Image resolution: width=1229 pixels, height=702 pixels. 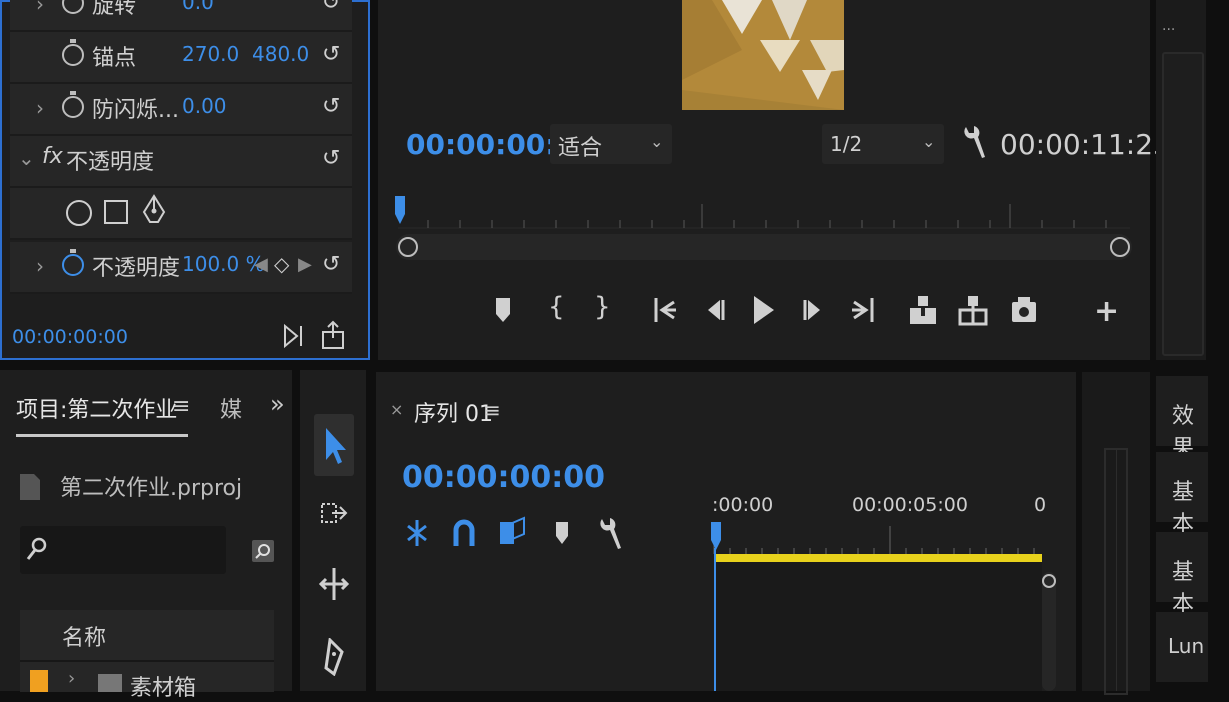 I want to click on selection-tool, so click(x=334, y=445).